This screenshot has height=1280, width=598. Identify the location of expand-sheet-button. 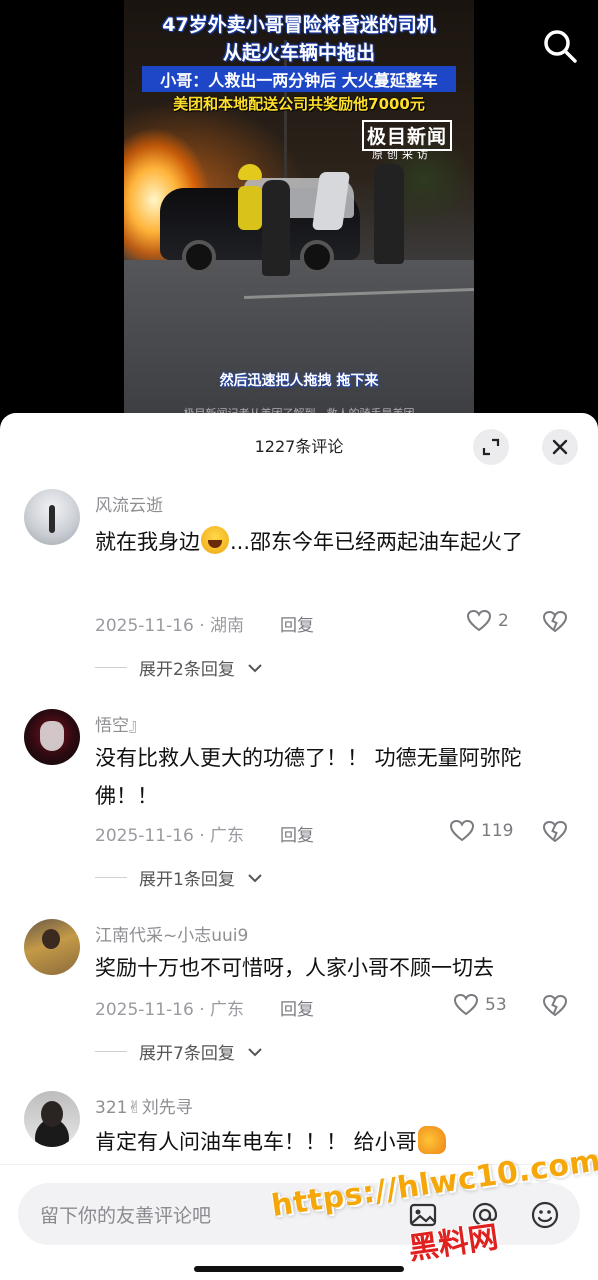
(491, 447).